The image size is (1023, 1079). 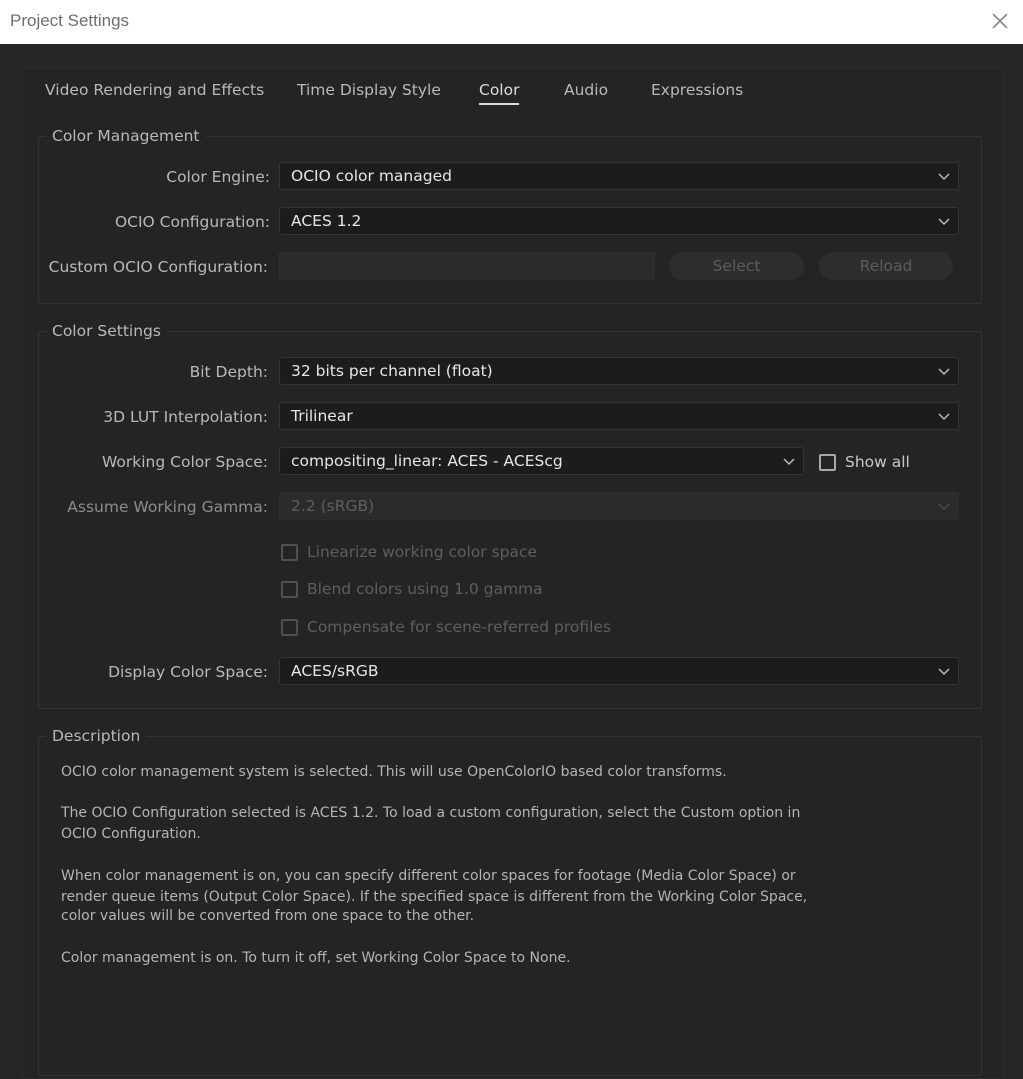 What do you see at coordinates (326, 221) in the screenshot?
I see `ocio-config-value: ACES 1.2` at bounding box center [326, 221].